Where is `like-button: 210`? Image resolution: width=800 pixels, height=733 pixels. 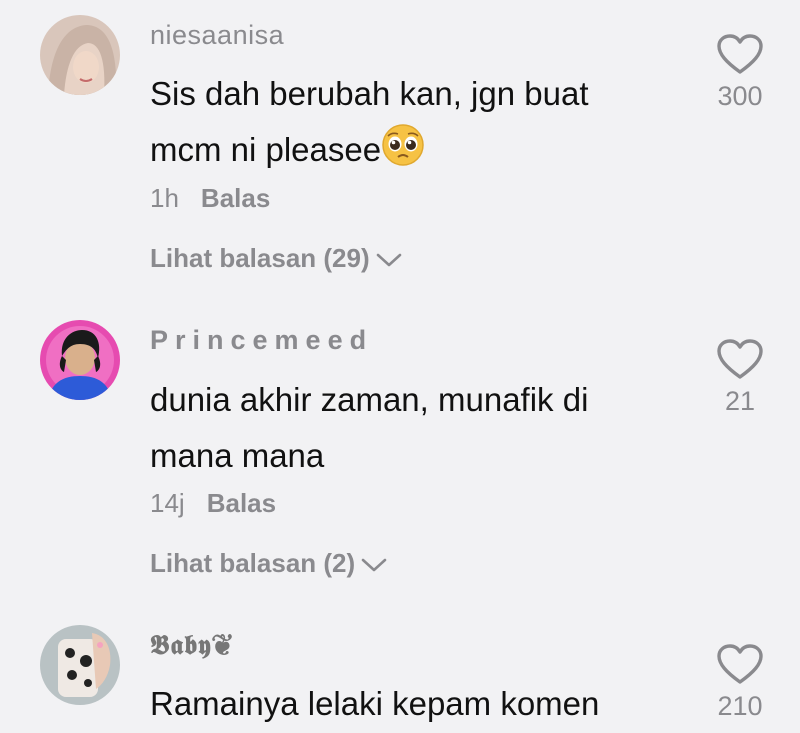 like-button: 210 is located at coordinates (740, 682).